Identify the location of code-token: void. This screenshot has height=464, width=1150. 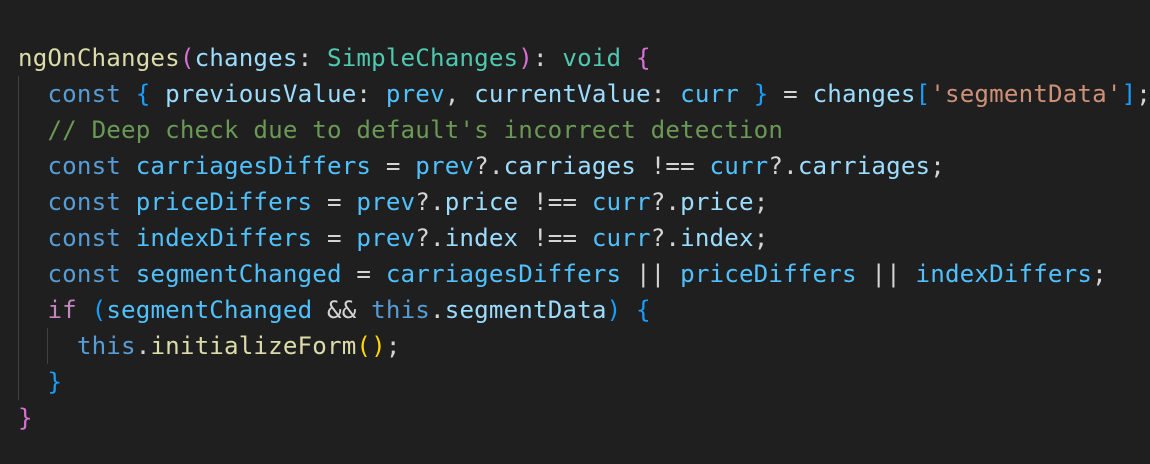
(592, 58).